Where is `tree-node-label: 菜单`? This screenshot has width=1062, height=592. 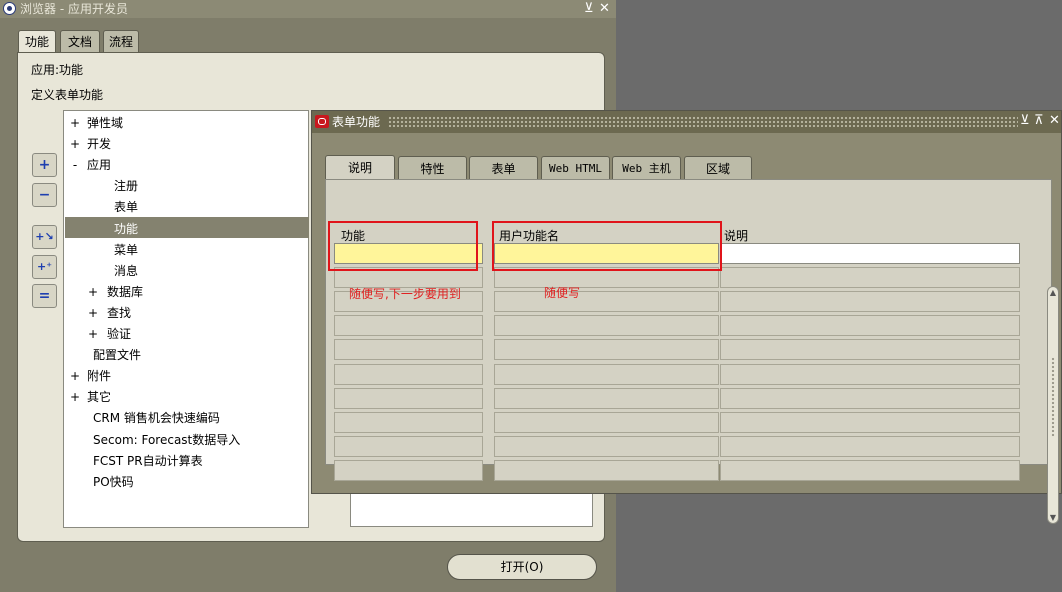 tree-node-label: 菜单 is located at coordinates (126, 249).